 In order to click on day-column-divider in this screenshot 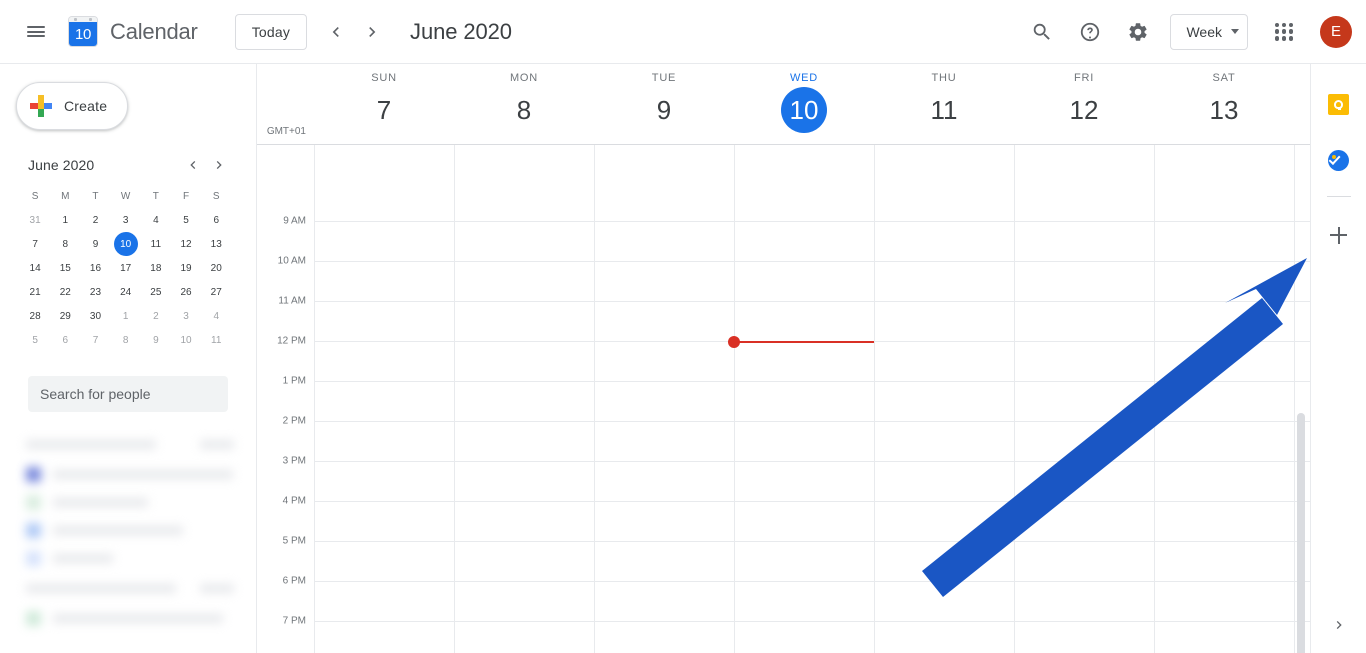, I will do `click(1154, 399)`.